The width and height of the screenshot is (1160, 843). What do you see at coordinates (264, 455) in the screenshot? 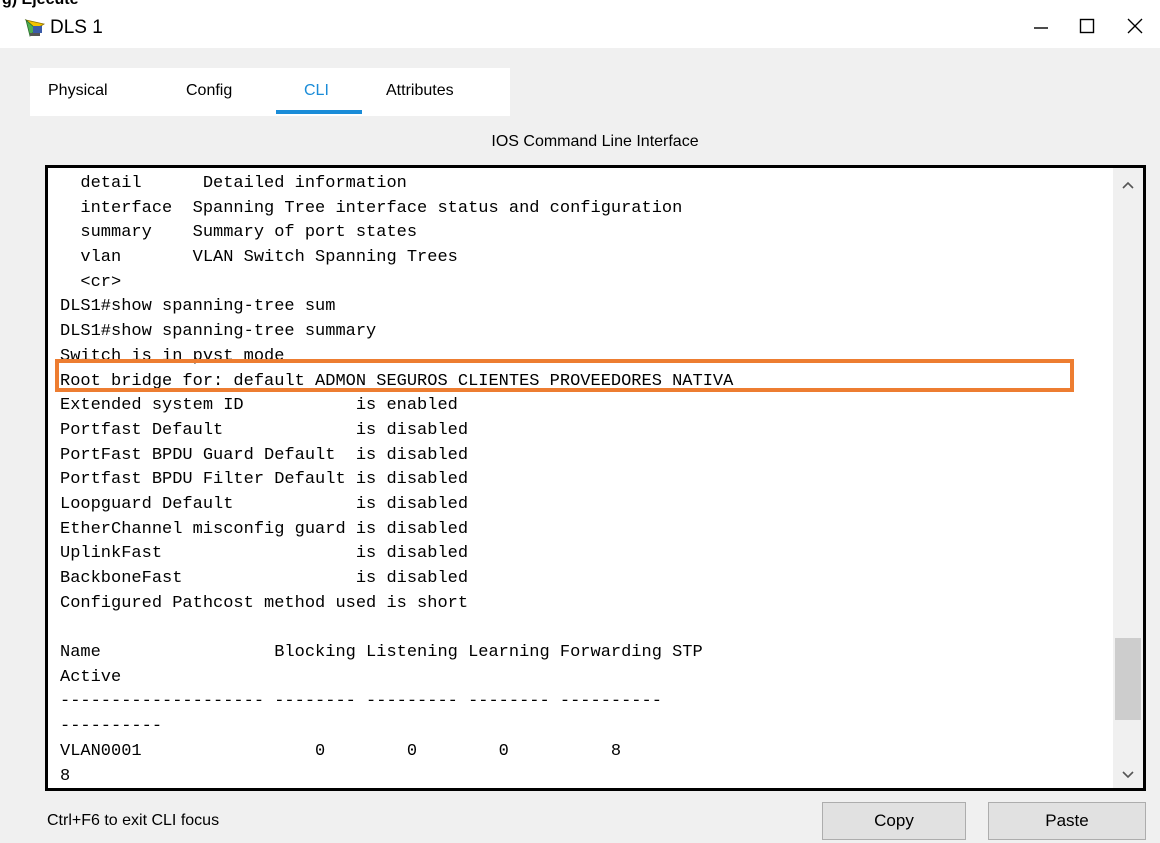
I see `cli-line: PortFast BPDU Guard Default is disabled` at bounding box center [264, 455].